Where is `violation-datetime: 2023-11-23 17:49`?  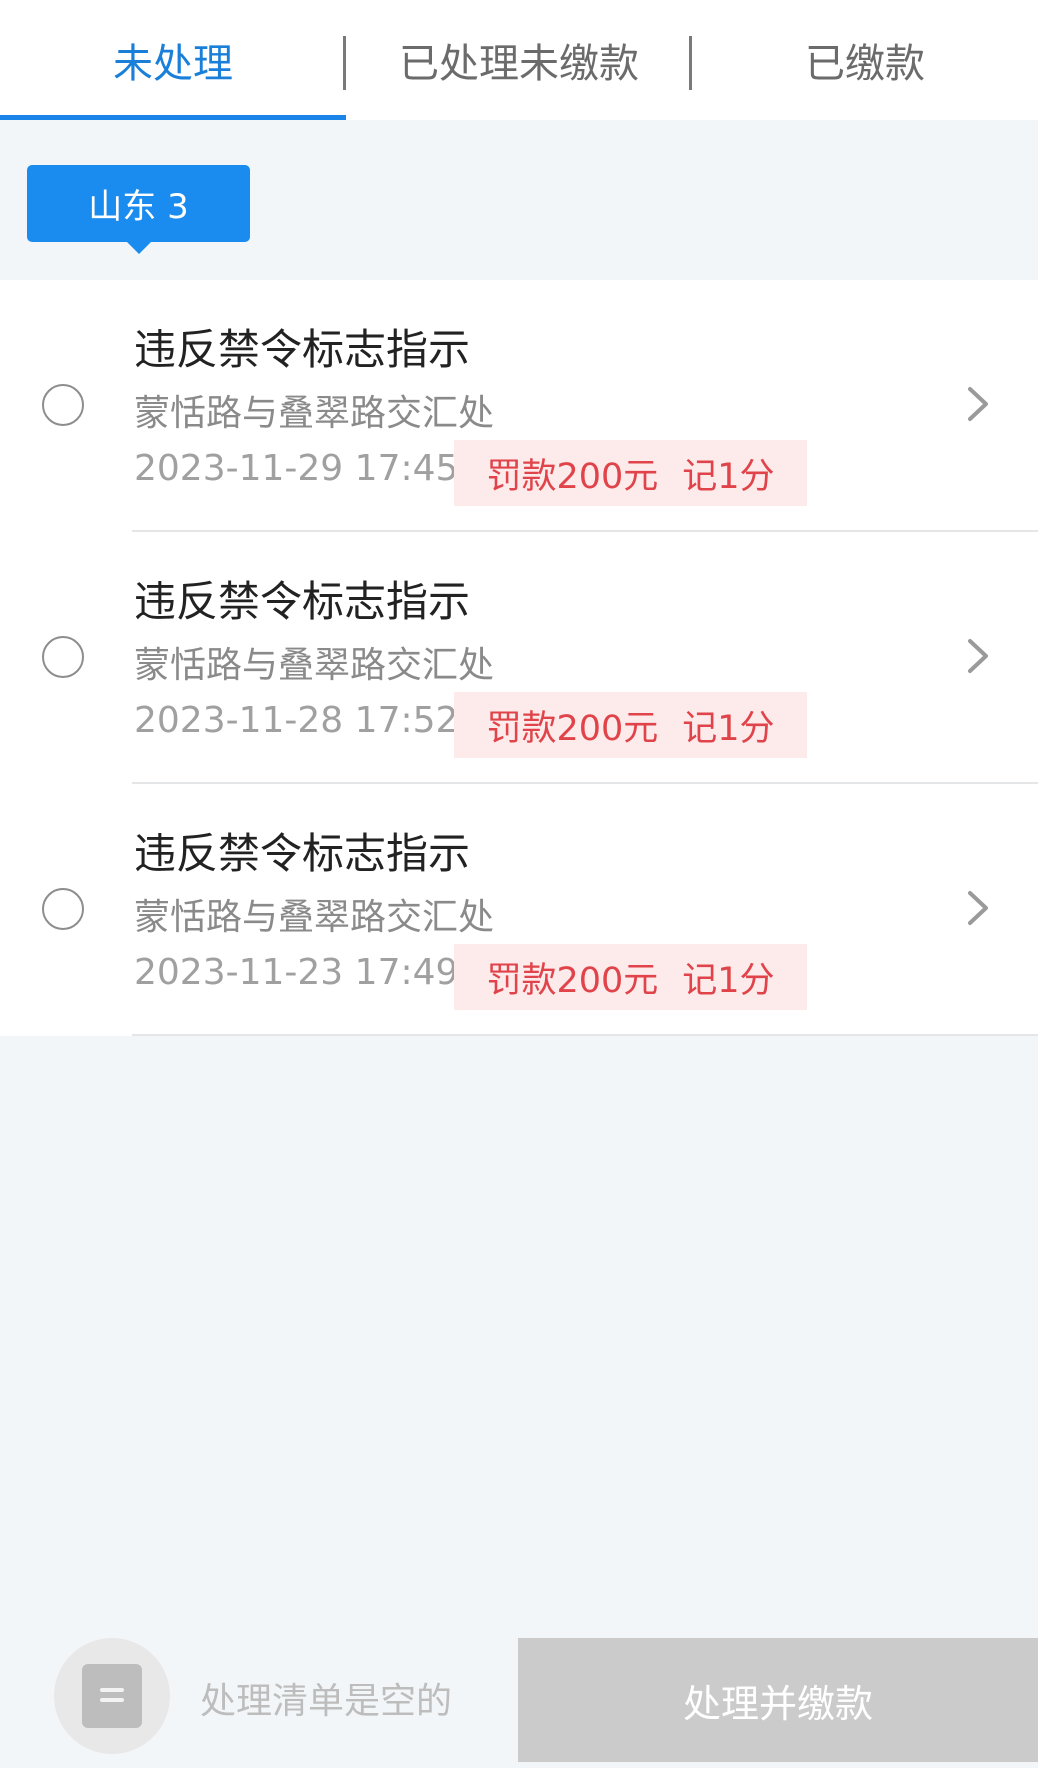
violation-datetime: 2023-11-23 17:49 is located at coordinates (296, 972).